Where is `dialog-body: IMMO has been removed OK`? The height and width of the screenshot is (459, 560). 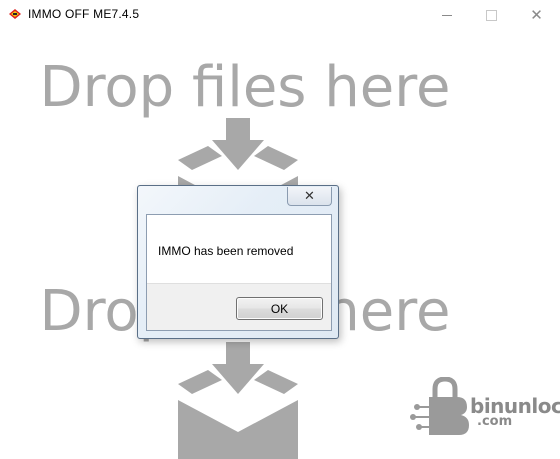
dialog-body: IMMO has been removed OK is located at coordinates (239, 272).